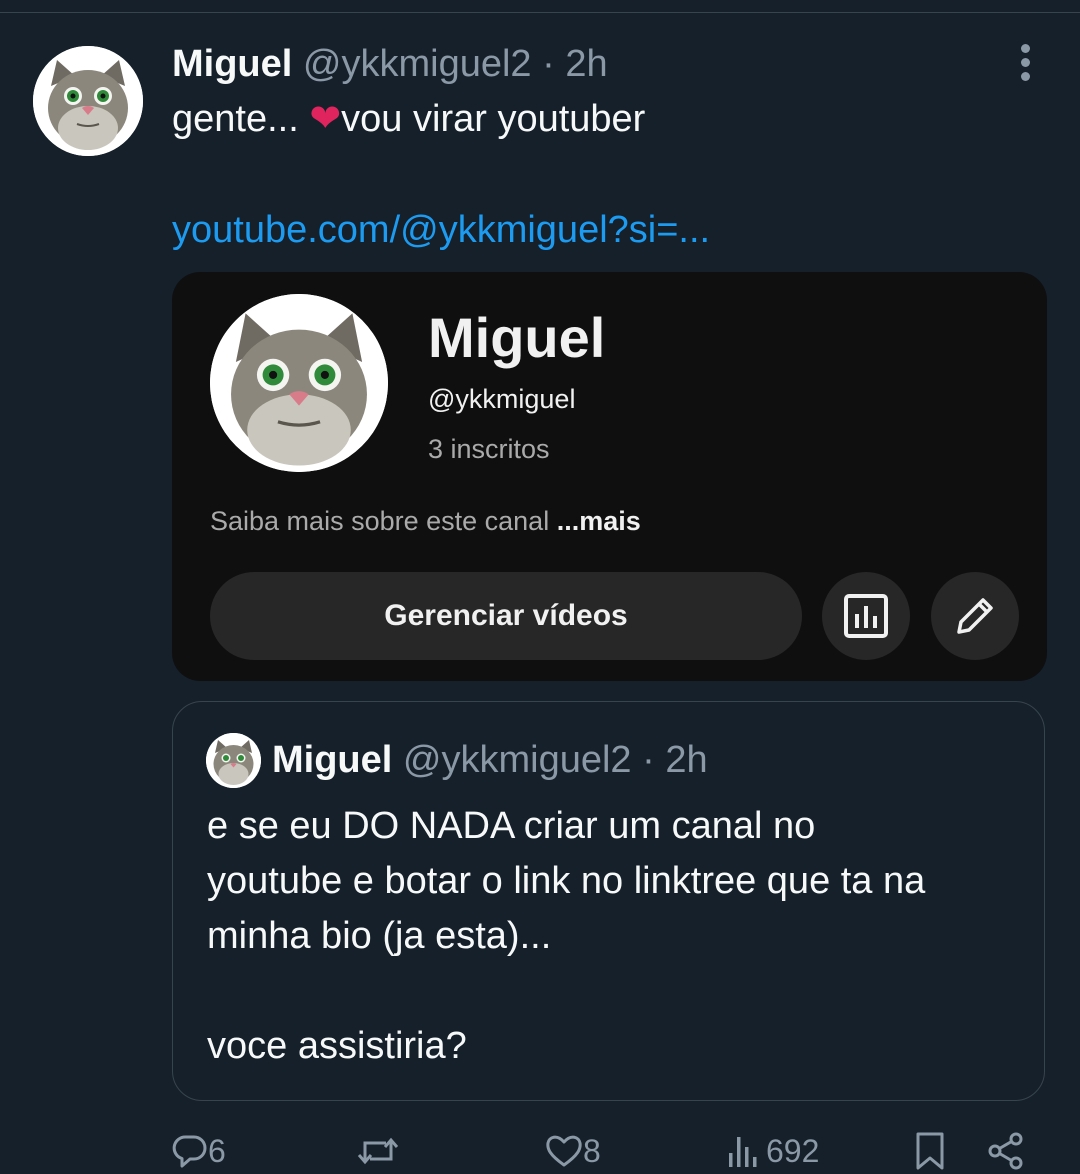 This screenshot has height=1174, width=1080. I want to click on tweet-action-bar: 6 8 692, so click(540, 1151).